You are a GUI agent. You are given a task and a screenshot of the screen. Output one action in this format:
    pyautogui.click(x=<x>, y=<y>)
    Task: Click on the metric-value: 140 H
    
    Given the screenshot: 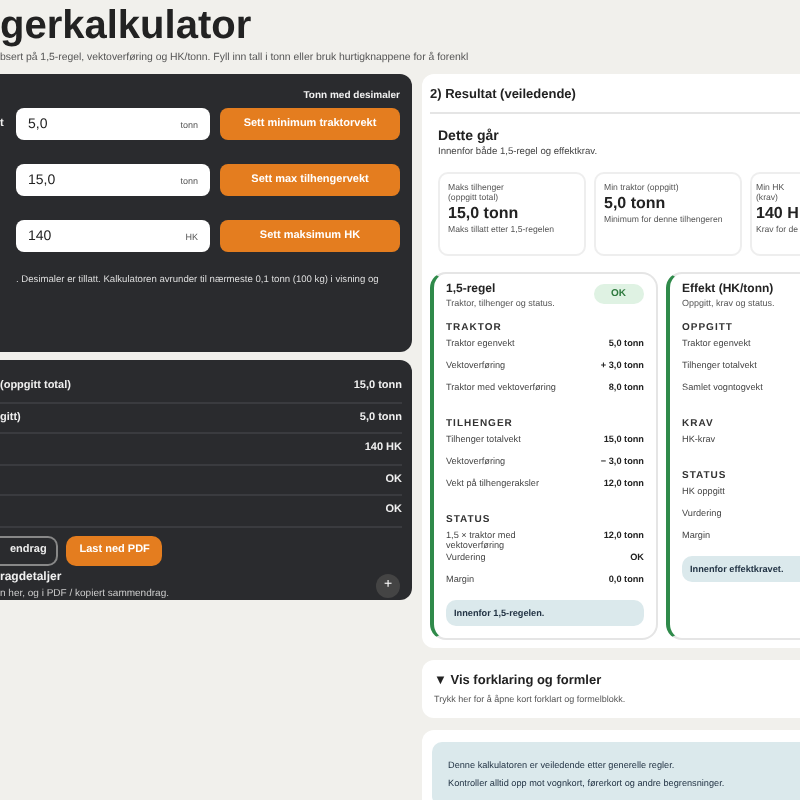 What is the action you would take?
    pyautogui.click(x=778, y=213)
    